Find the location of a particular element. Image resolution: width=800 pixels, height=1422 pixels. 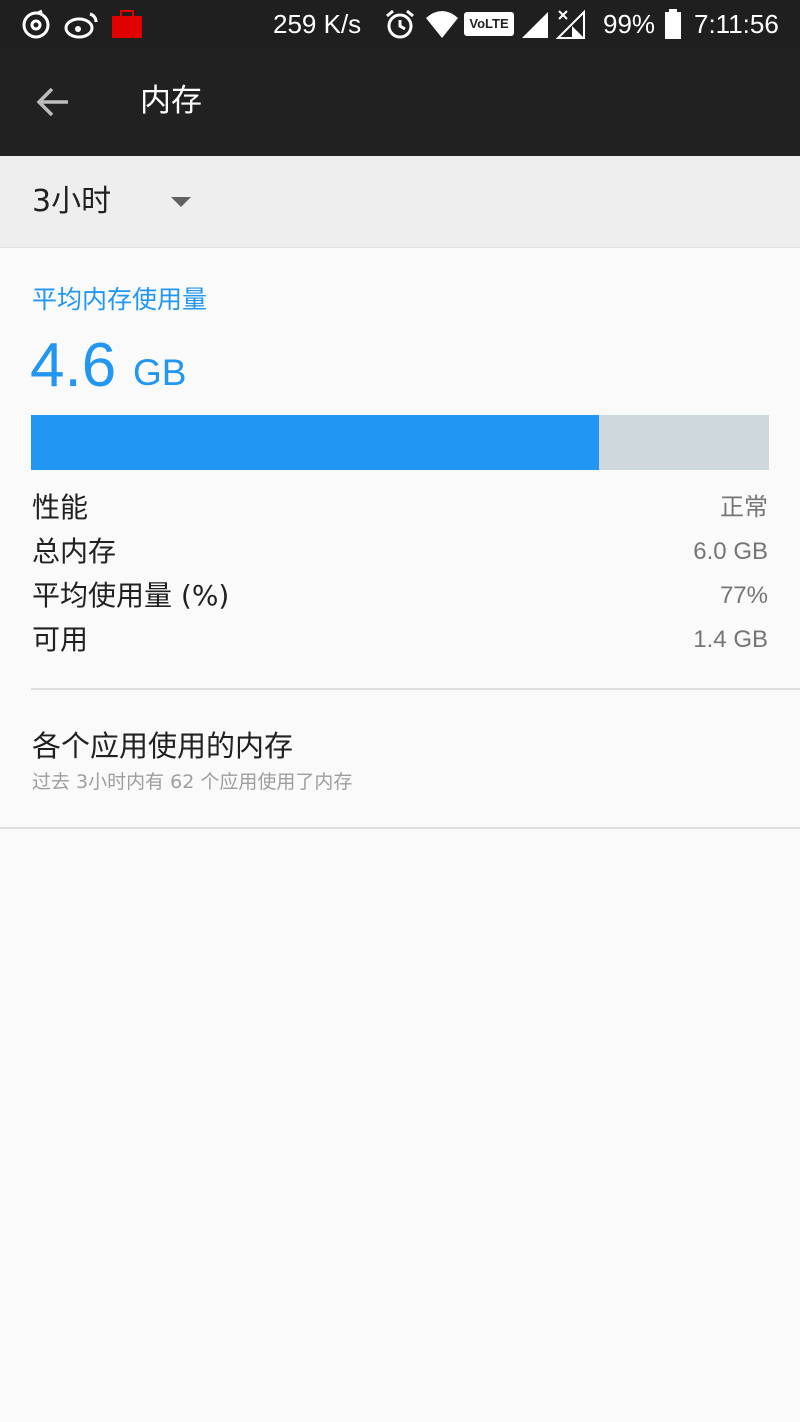

stat-label: 性能 is located at coordinates (60, 507).